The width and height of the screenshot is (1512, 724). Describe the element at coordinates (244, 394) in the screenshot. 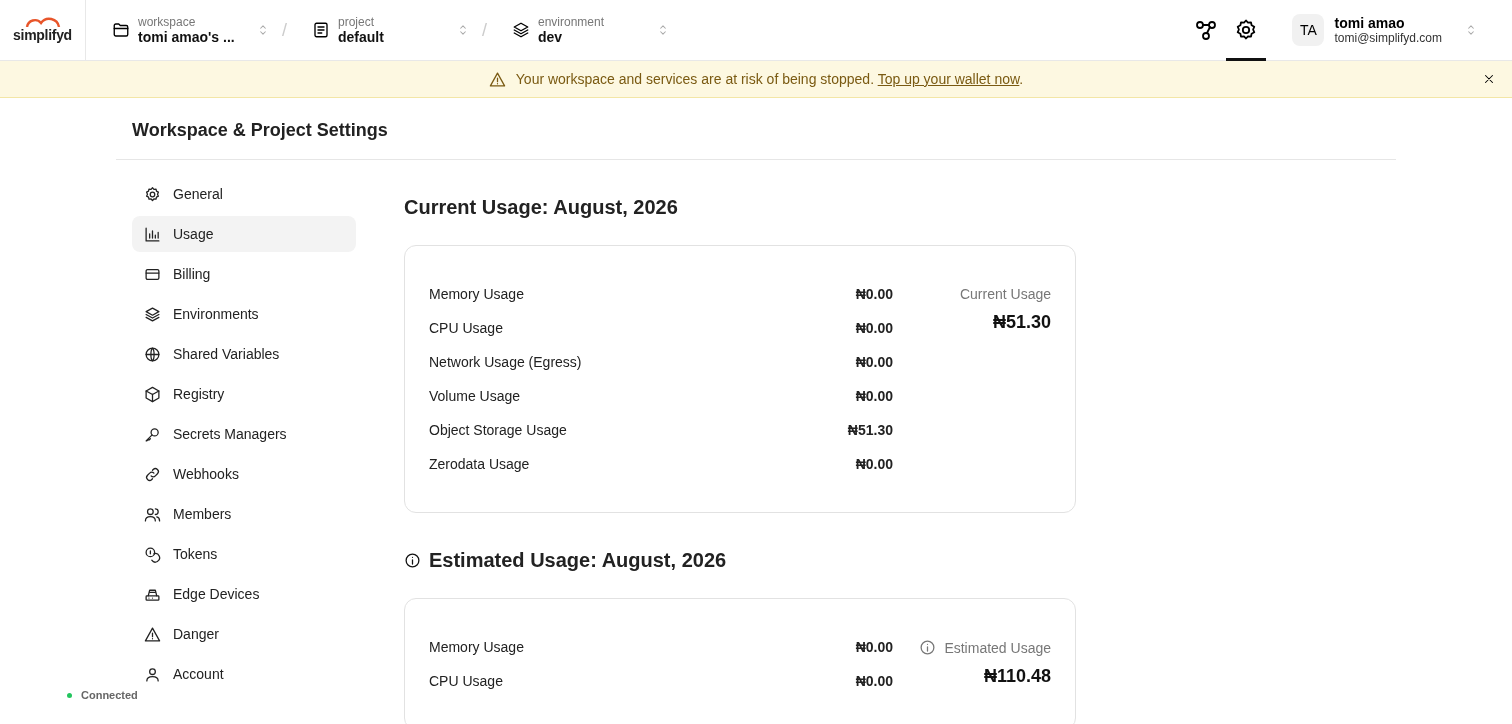

I see `sidebar-item: Registry` at that location.